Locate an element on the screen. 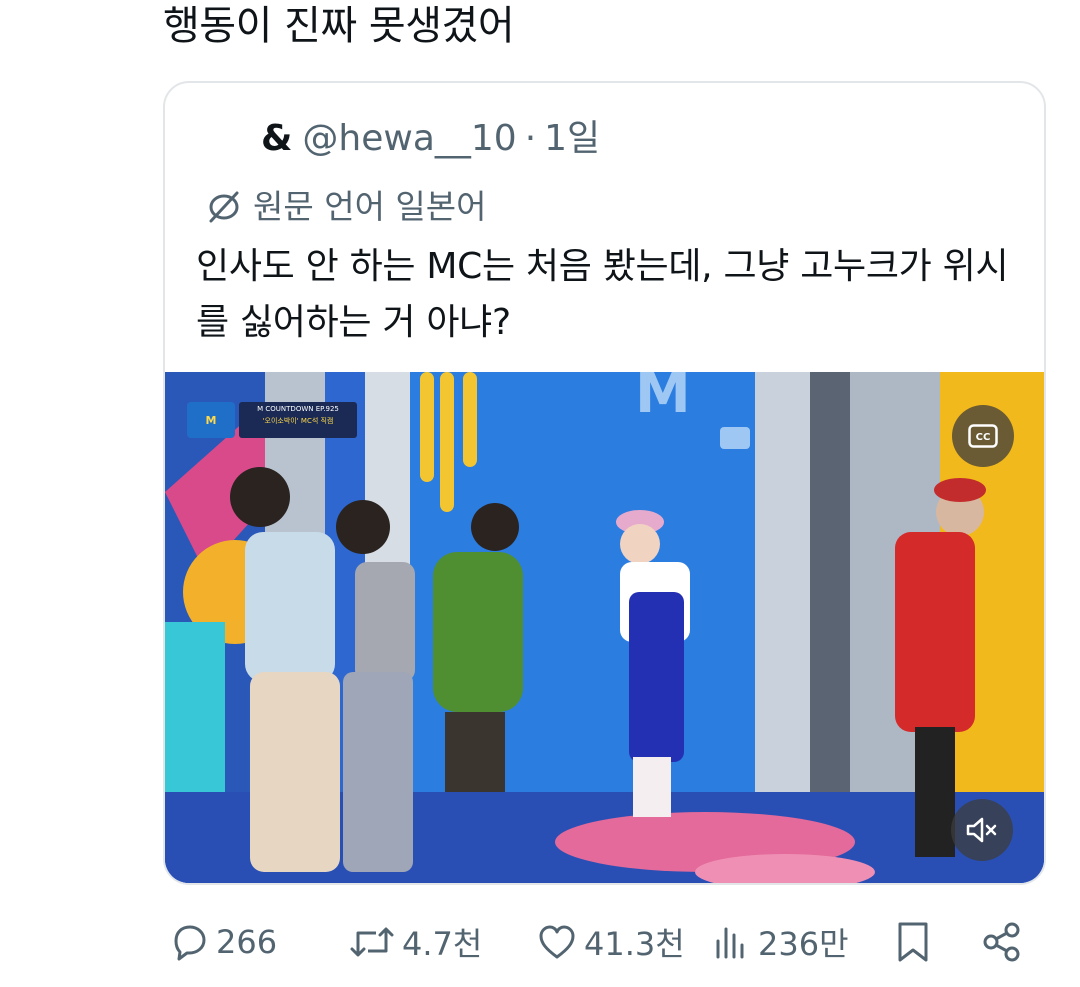  unmute-button is located at coordinates (982, 830).